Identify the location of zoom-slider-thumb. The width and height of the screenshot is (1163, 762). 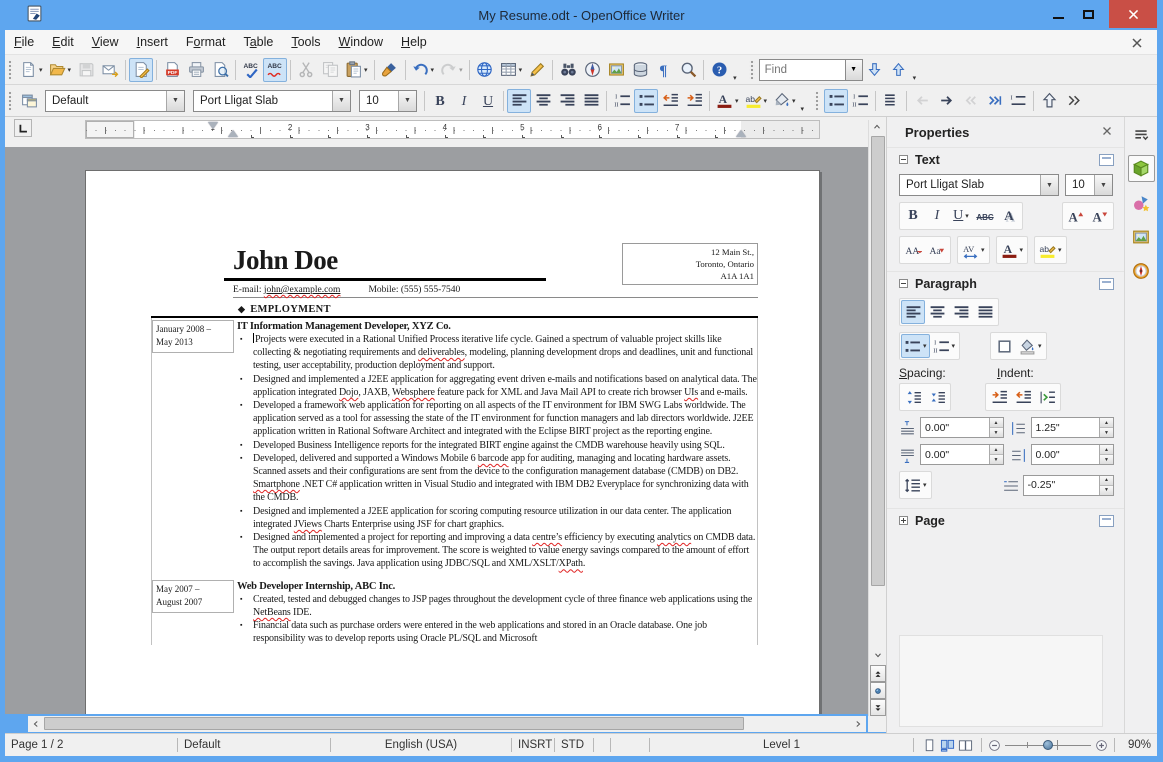
(1048, 745).